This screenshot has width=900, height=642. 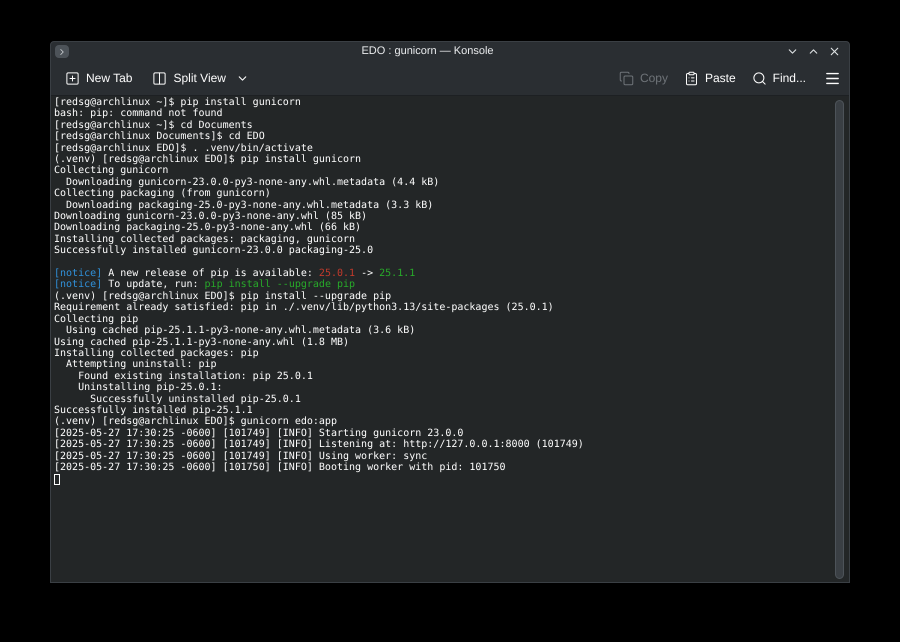 I want to click on terminal-line: [redsg@archlinux EDO]$ . .venv/bin/activate, so click(x=183, y=148).